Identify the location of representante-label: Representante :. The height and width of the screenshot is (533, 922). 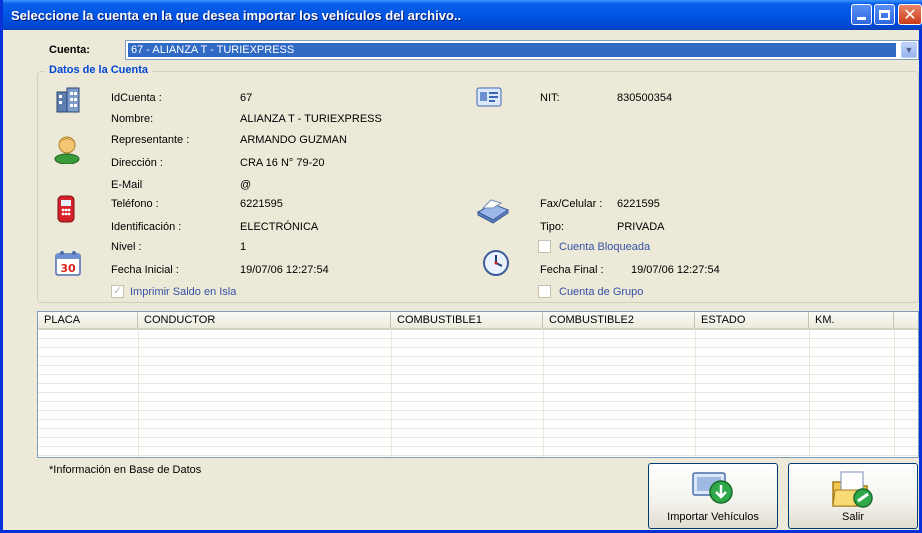
(150, 140).